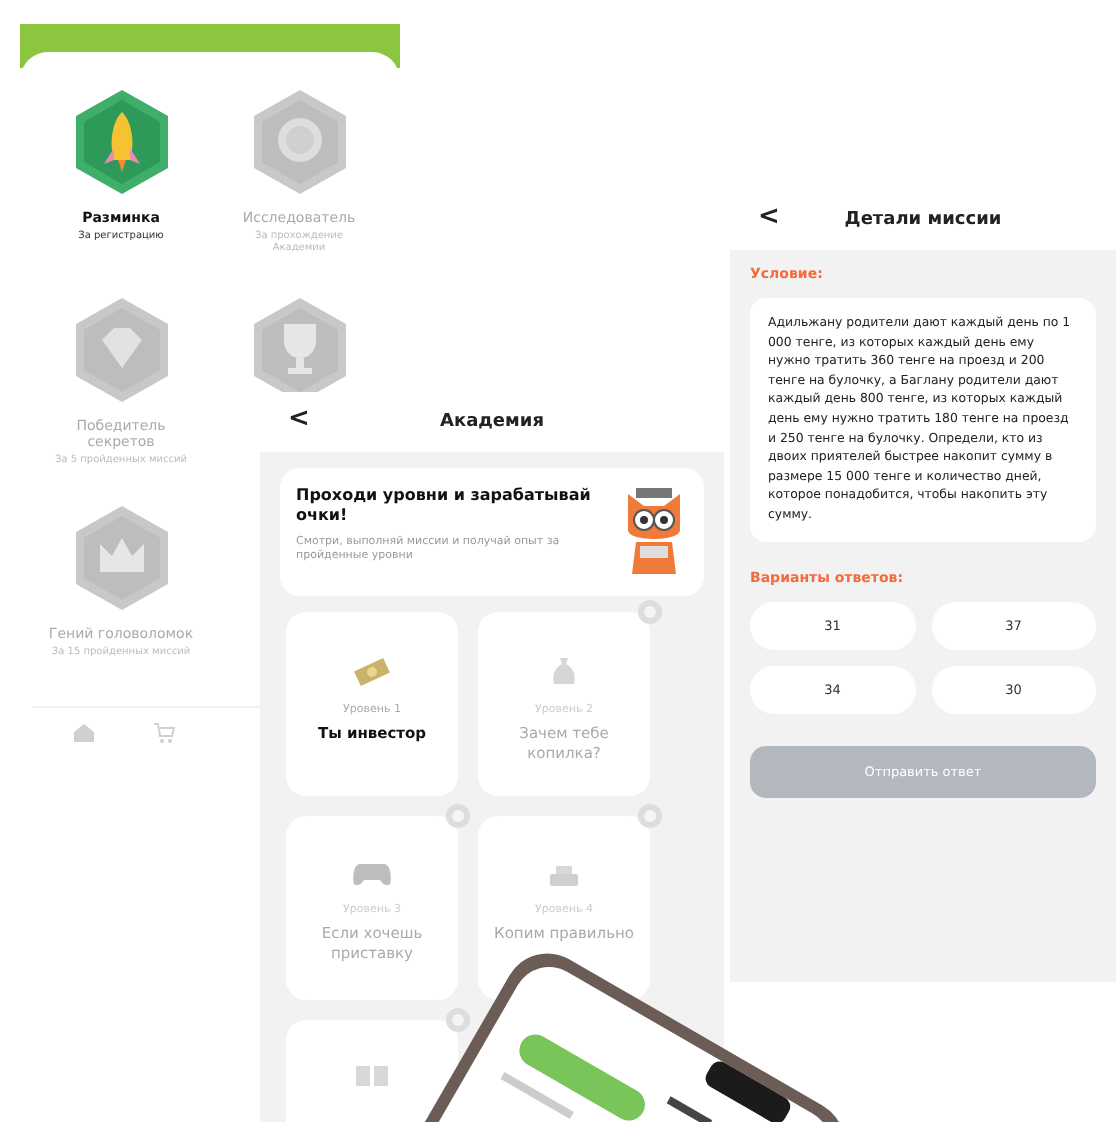 The image size is (1116, 1122). Describe the element at coordinates (923, 220) in the screenshot. I see `screen-title: Детали миссии` at that location.